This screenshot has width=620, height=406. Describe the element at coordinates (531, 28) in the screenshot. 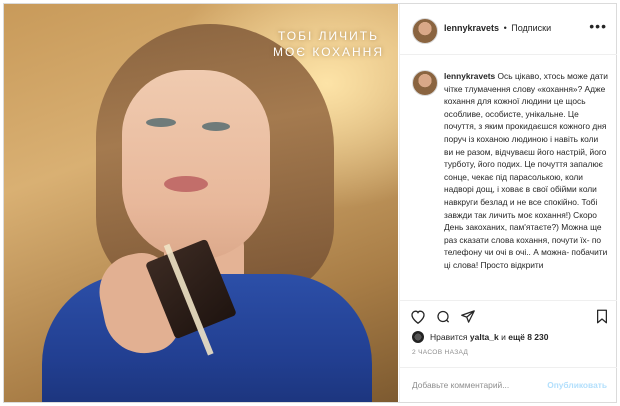

I see `follow-status-button: Подписки` at that location.